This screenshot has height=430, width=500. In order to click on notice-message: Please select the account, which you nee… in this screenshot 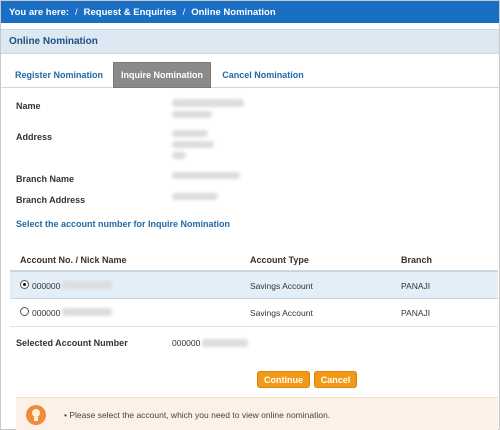, I will do `click(200, 415)`.